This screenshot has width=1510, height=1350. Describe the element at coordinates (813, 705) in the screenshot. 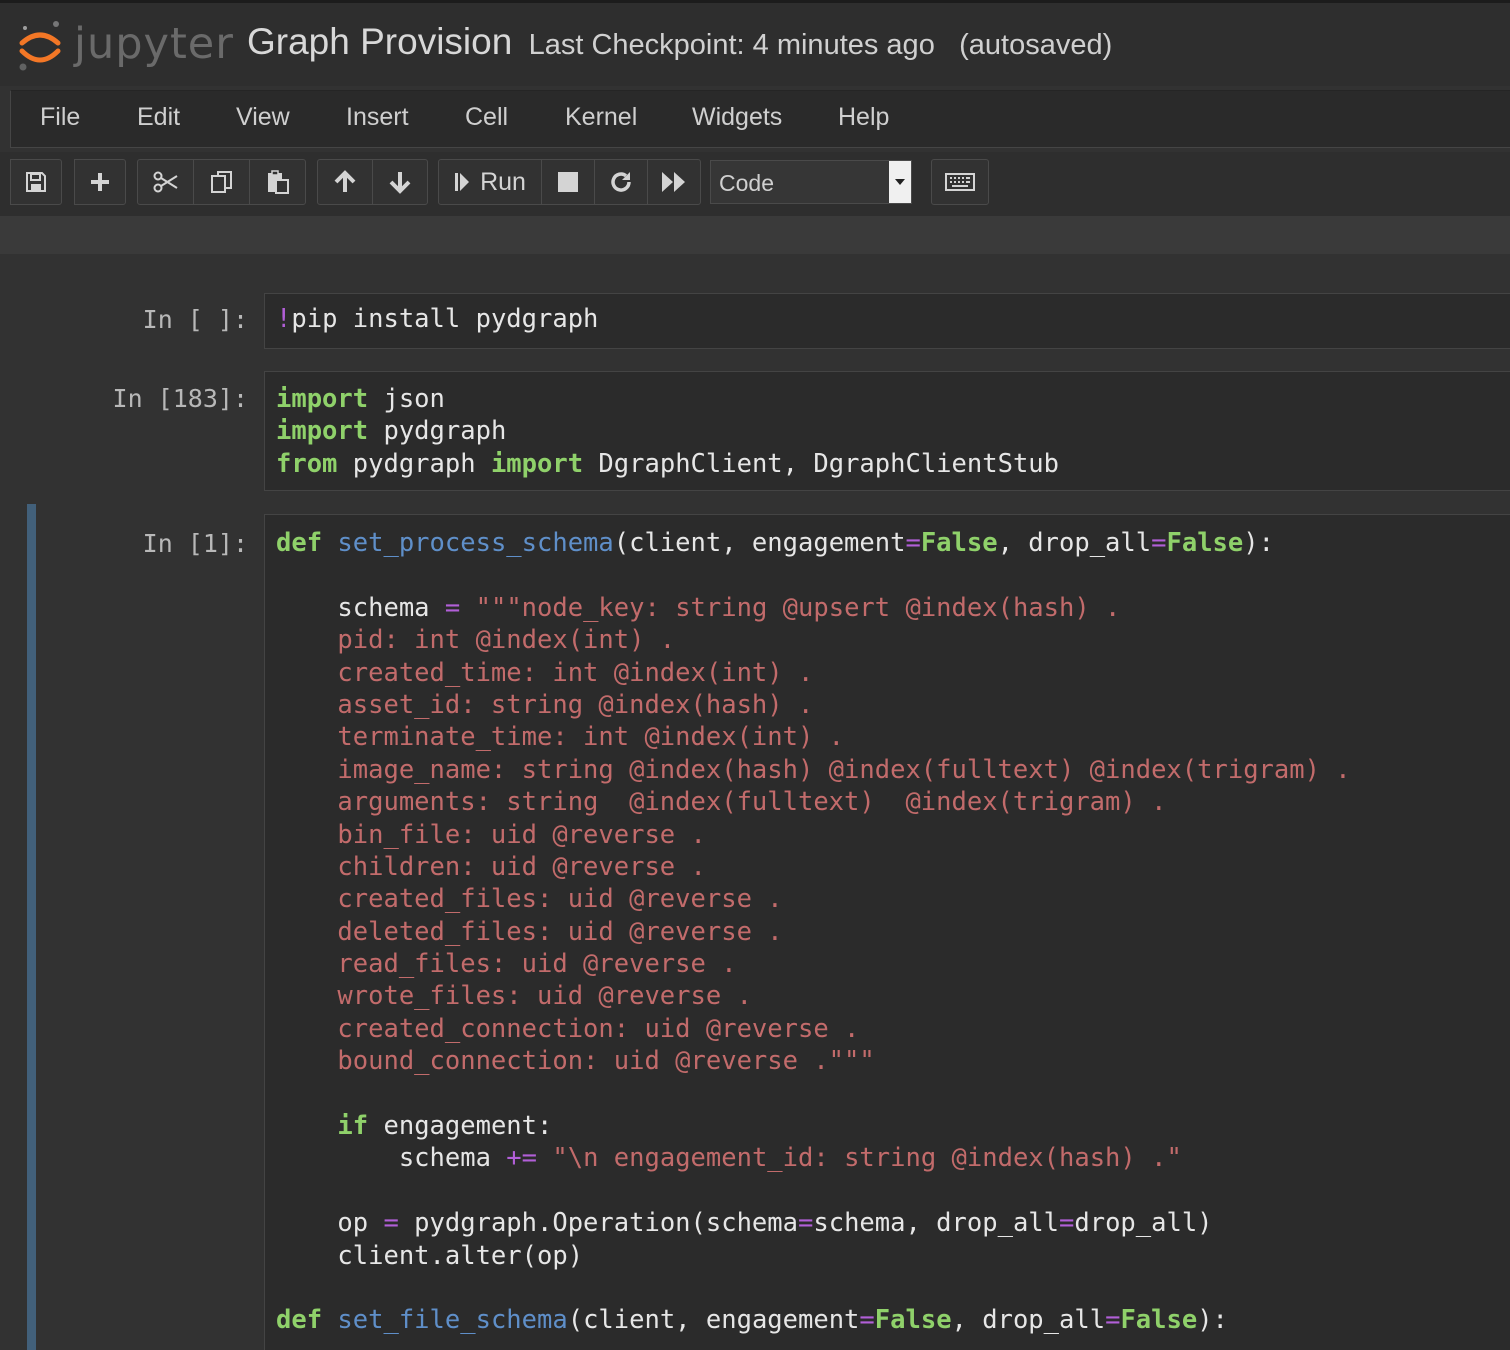

I see `code-line: asset_id: string @index(hash) .` at that location.